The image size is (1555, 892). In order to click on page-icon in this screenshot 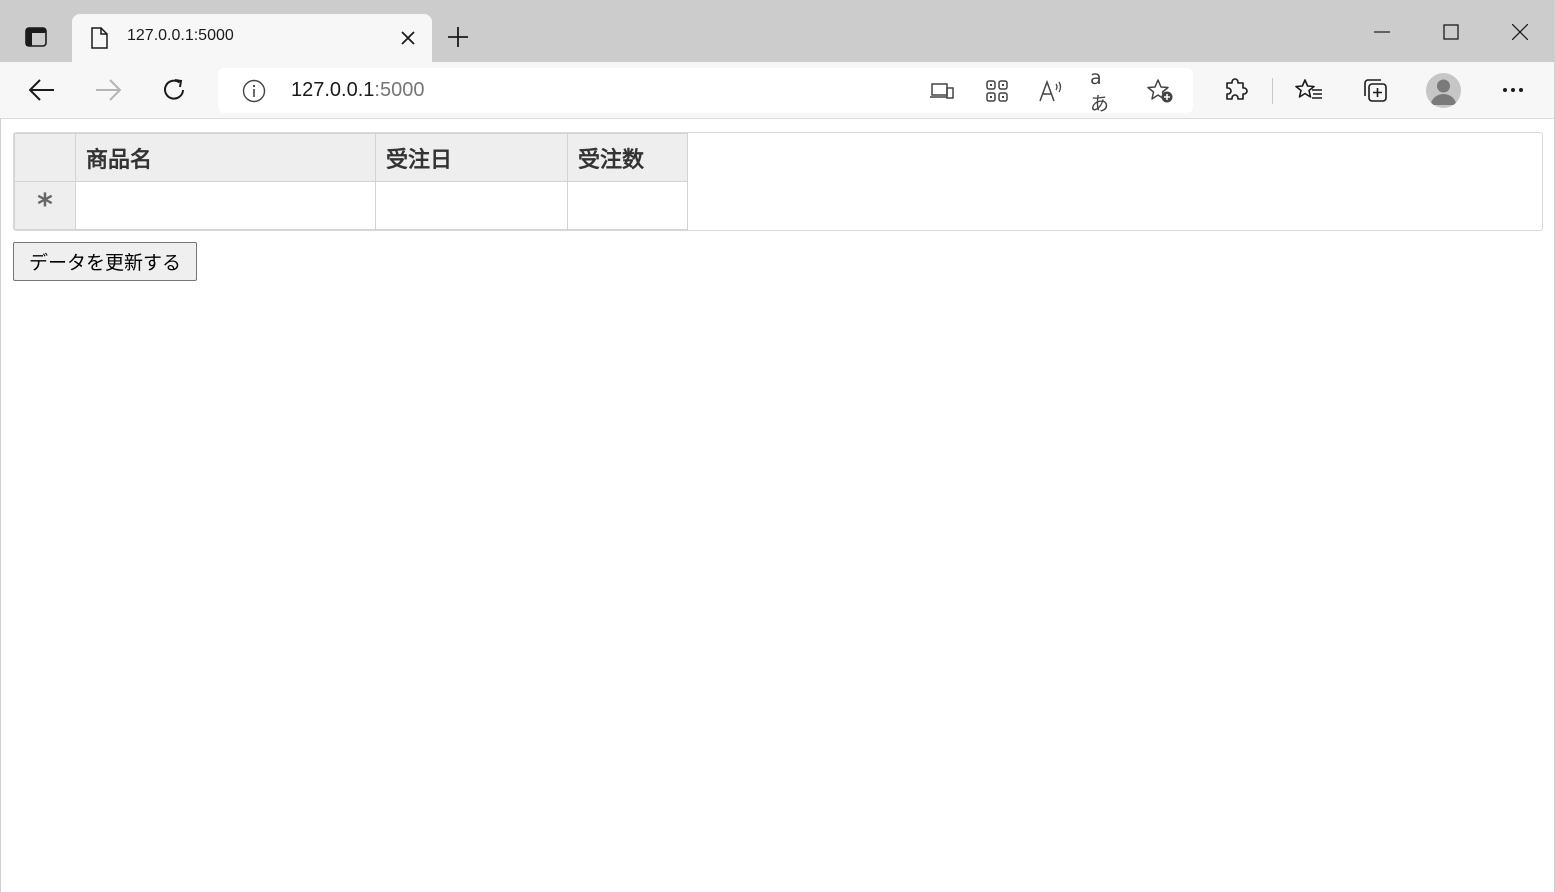, I will do `click(99, 38)`.